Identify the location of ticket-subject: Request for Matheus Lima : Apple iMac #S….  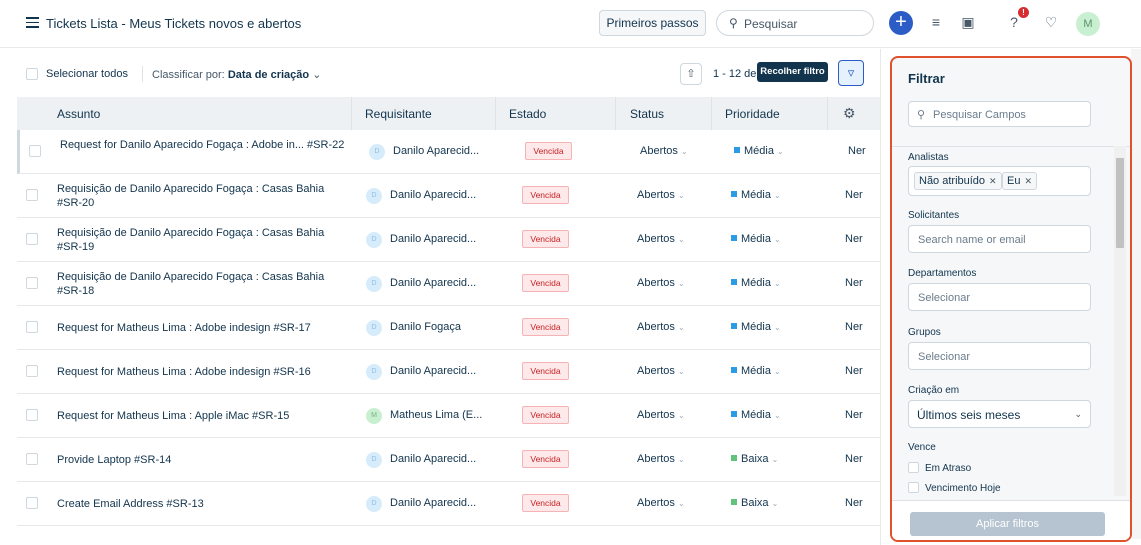
(199, 416).